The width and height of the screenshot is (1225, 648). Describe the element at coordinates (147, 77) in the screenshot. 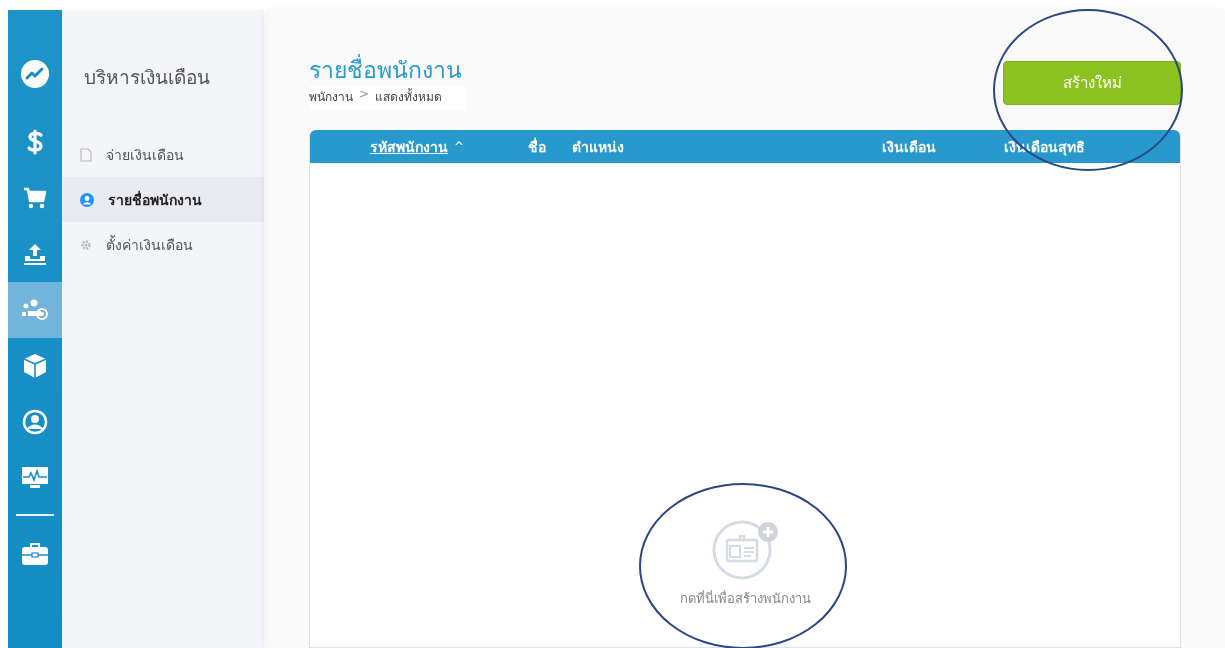

I see `section-title: บริหารเงินเดือน` at that location.